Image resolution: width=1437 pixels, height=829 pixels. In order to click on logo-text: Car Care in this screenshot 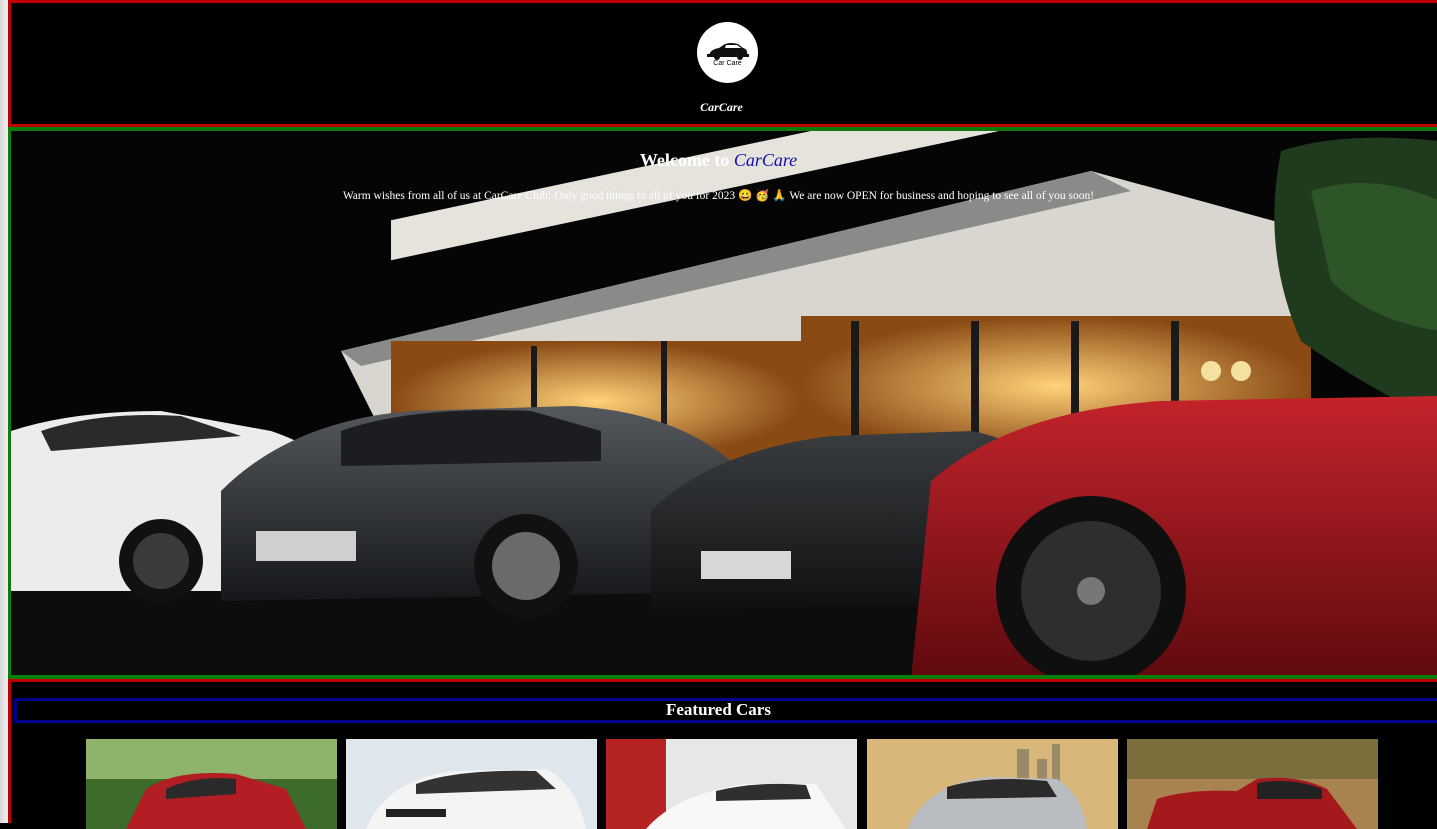, I will do `click(727, 63)`.